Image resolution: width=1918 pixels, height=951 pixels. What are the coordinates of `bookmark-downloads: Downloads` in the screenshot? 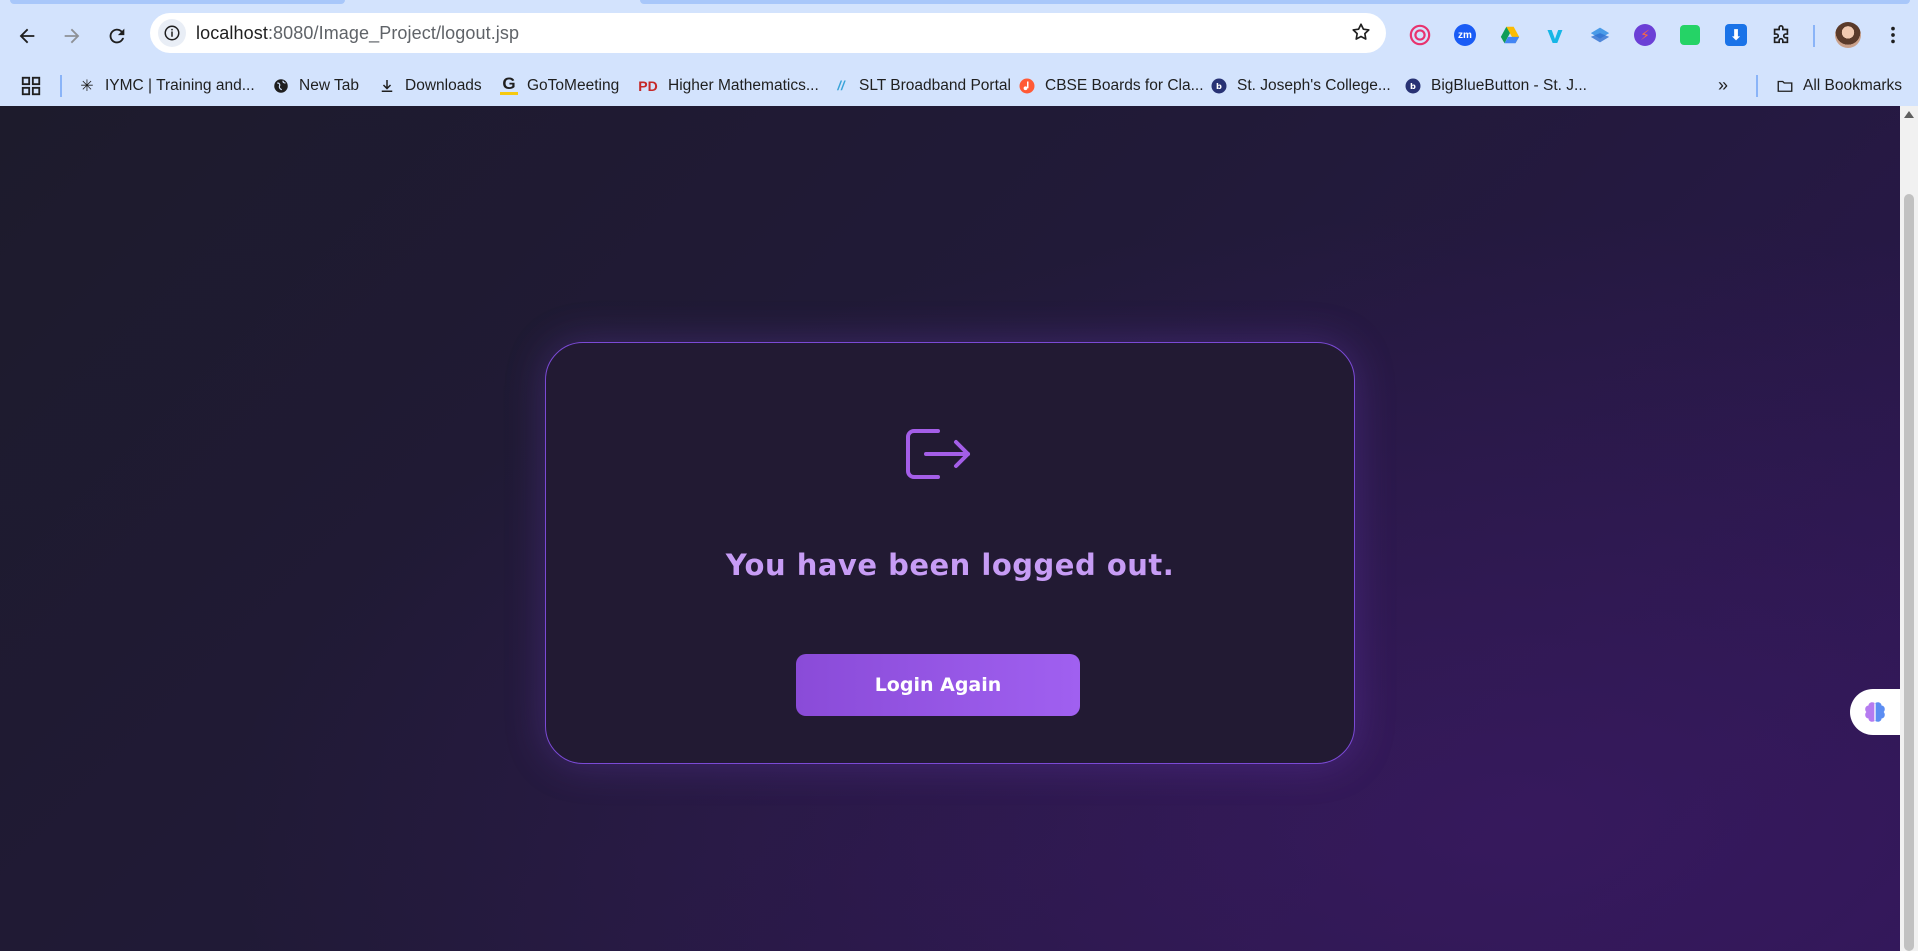 It's located at (430, 85).